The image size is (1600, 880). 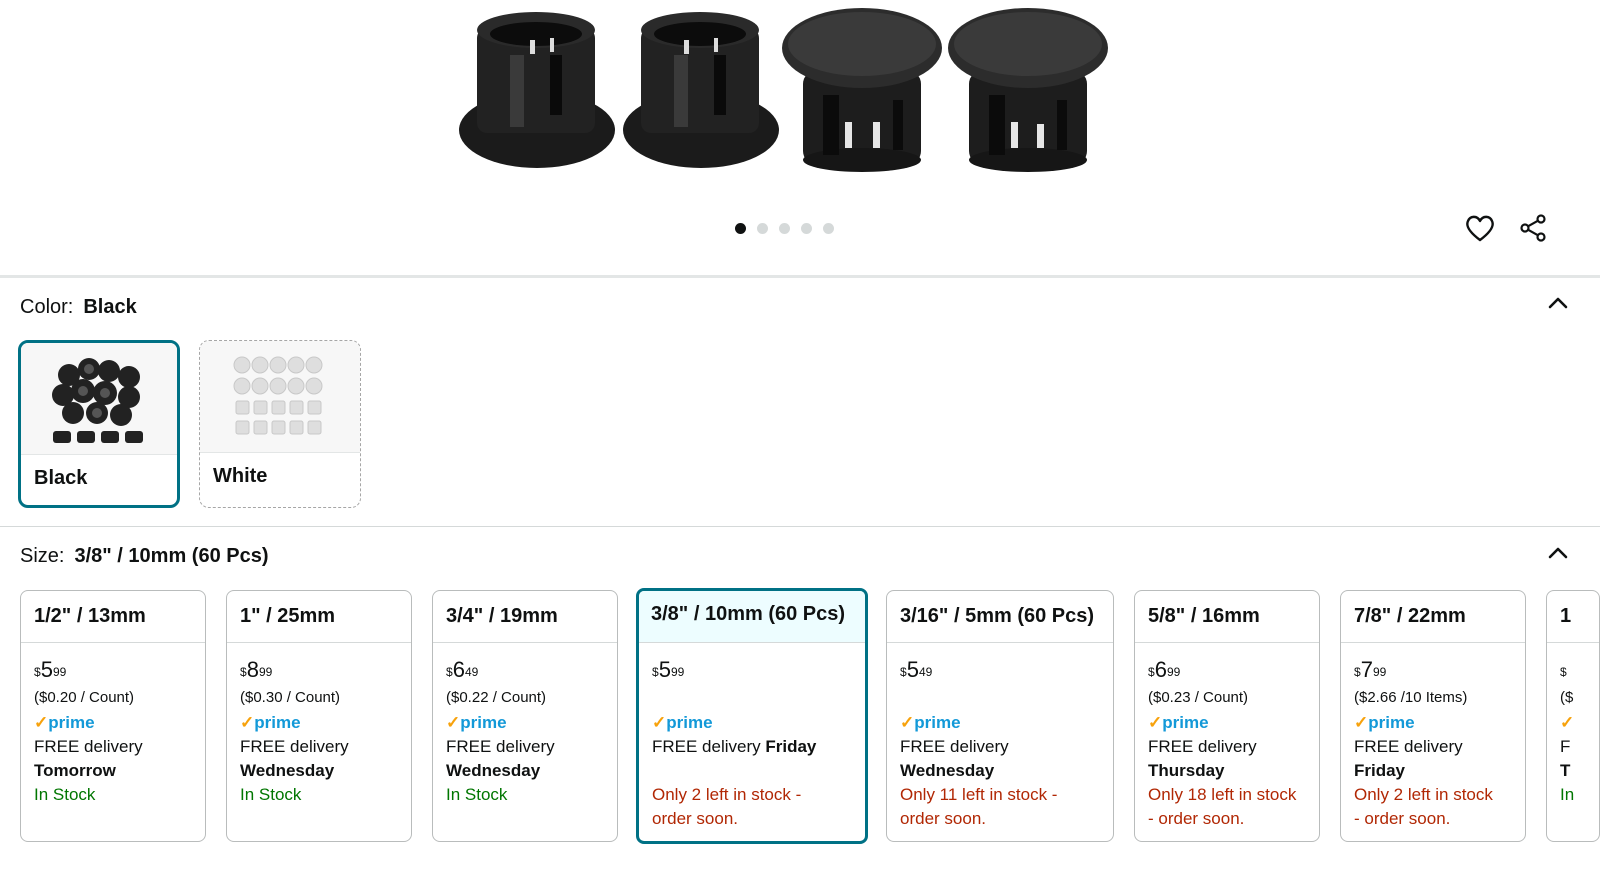 What do you see at coordinates (1423, 794) in the screenshot?
I see `stock-status-line1: Only 2 left in stock` at bounding box center [1423, 794].